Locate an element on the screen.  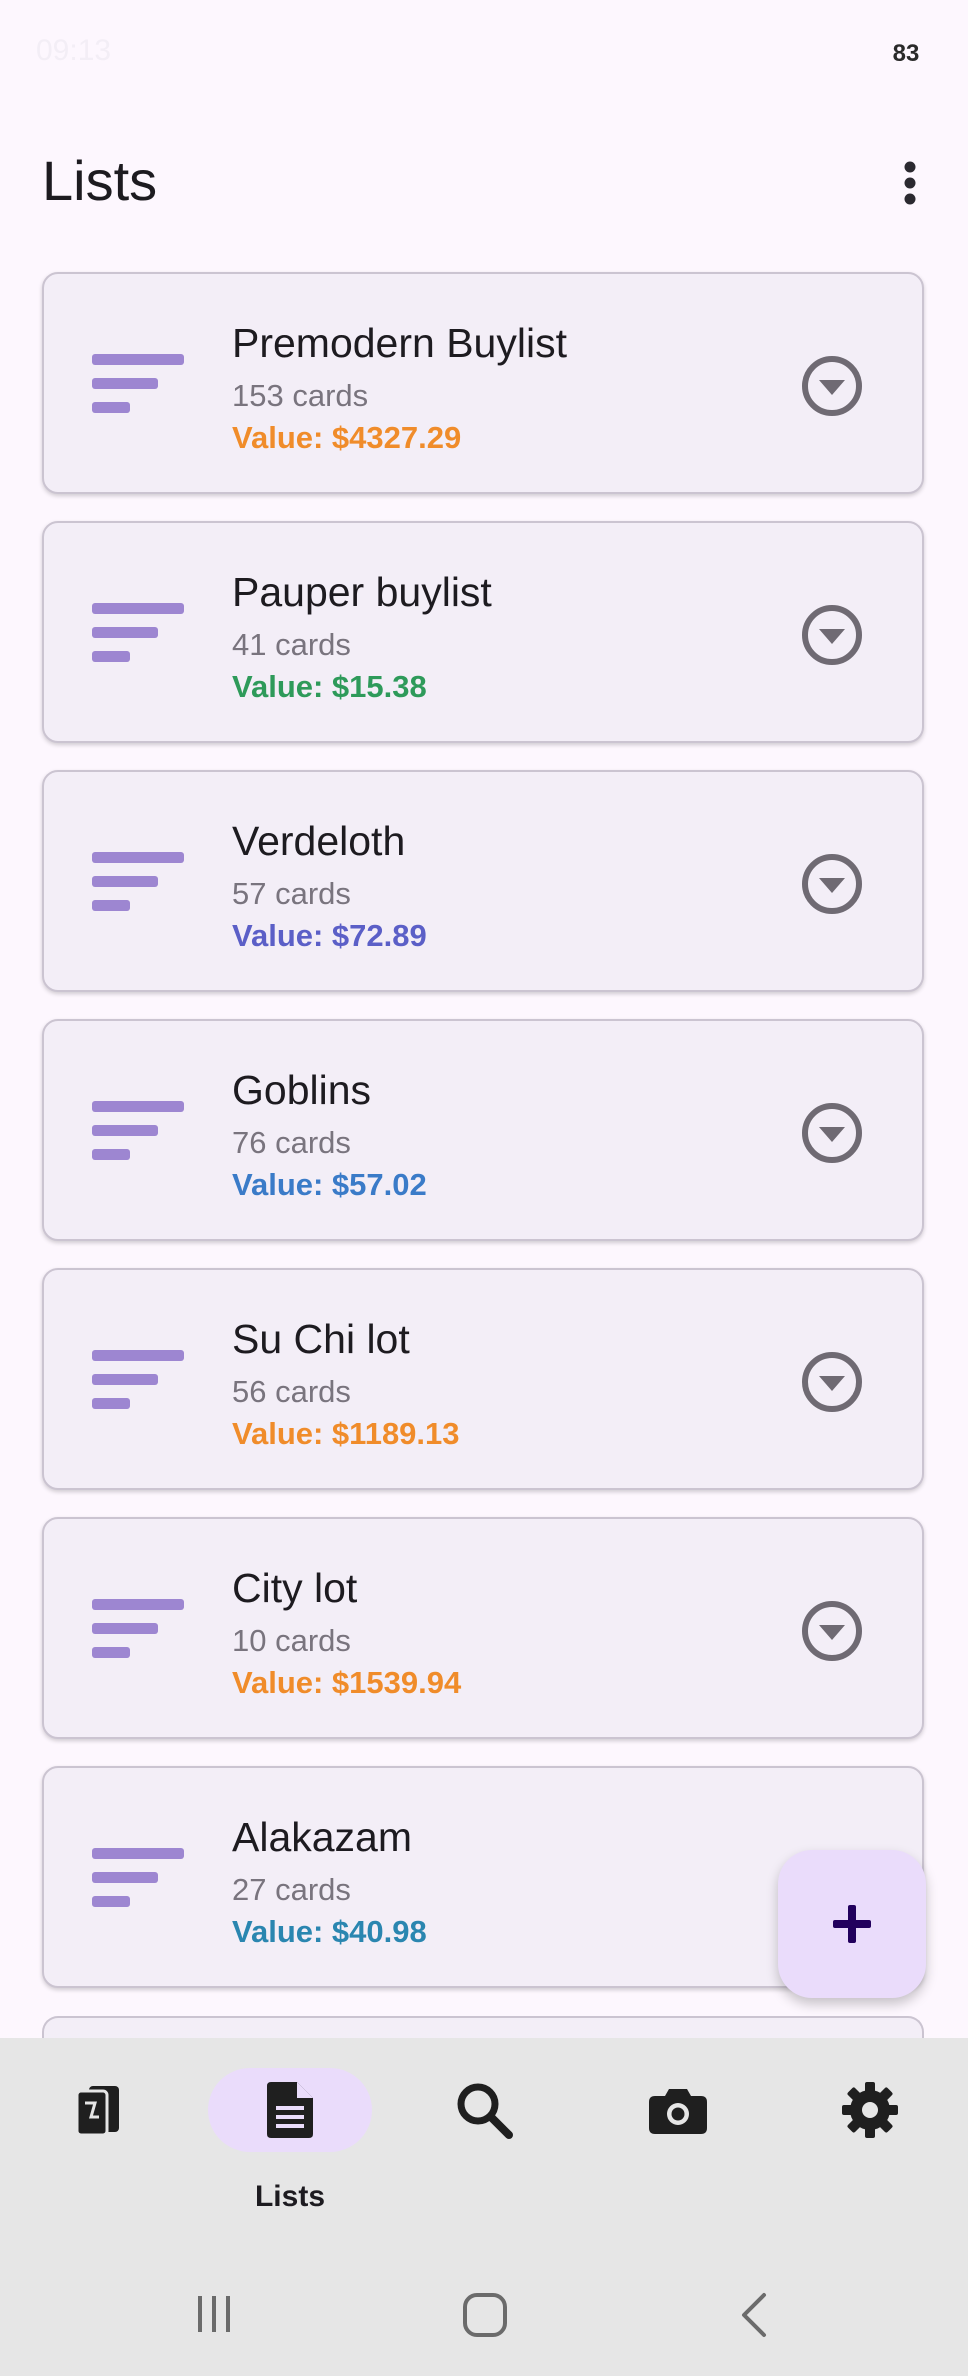
gear-icon is located at coordinates (870, 2110).